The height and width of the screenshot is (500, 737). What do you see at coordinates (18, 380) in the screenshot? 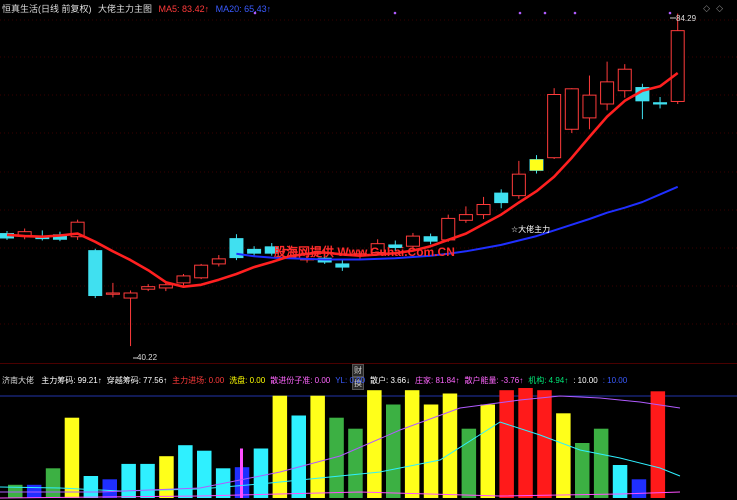
I see `sub-indicator-name: 济南大佬` at bounding box center [18, 380].